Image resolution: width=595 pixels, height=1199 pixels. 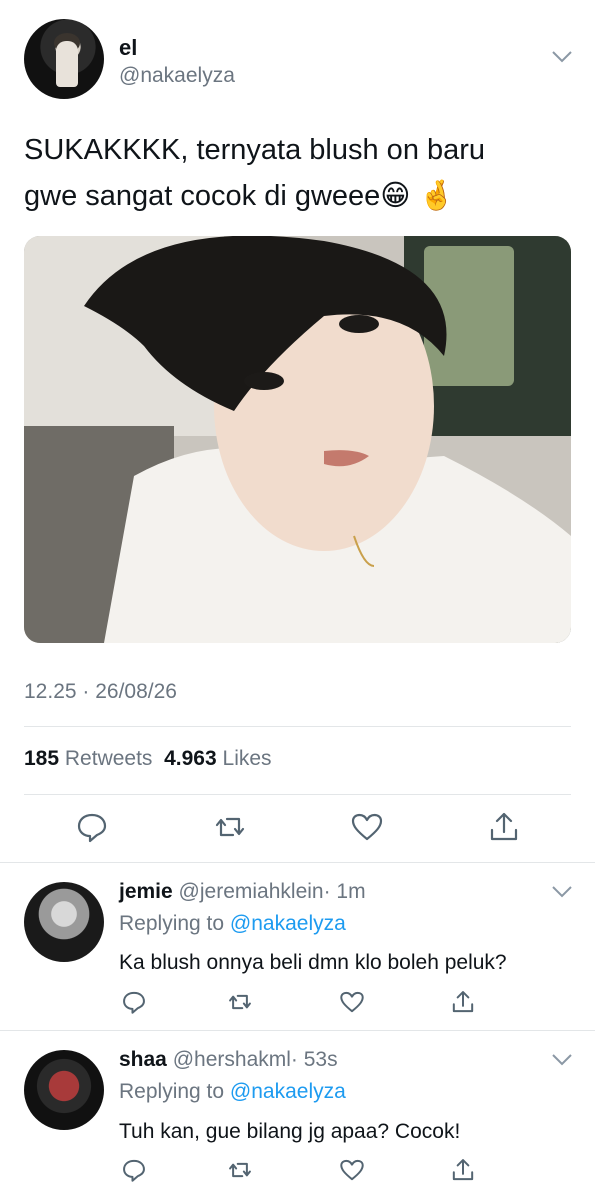 I want to click on reply-time: · 53s, so click(x=314, y=1059).